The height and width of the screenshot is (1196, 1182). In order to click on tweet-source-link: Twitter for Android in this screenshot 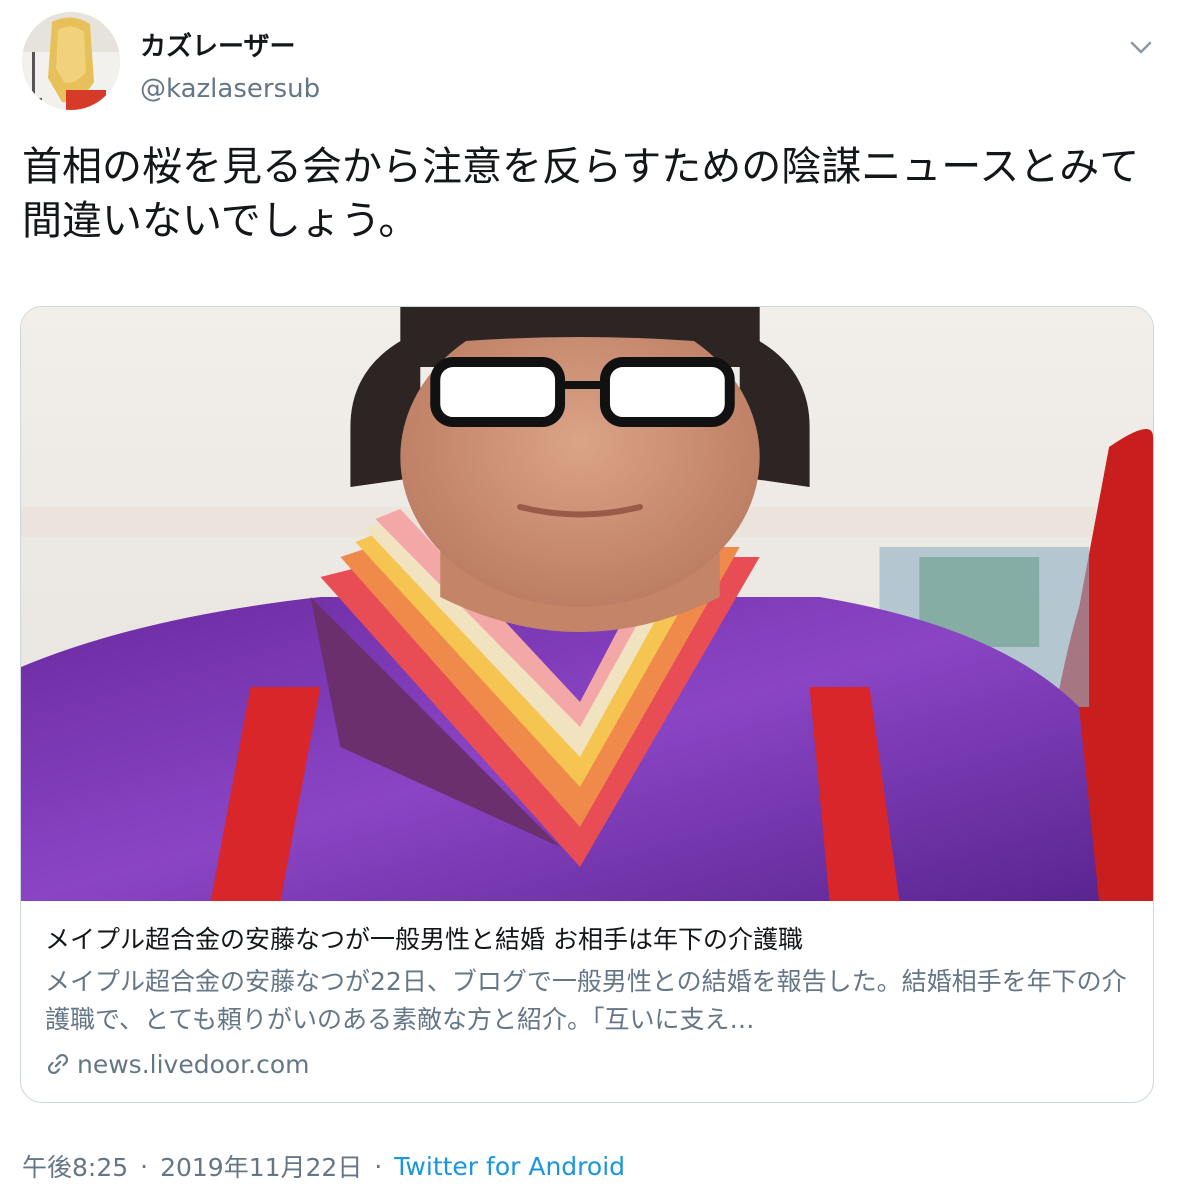, I will do `click(509, 1166)`.